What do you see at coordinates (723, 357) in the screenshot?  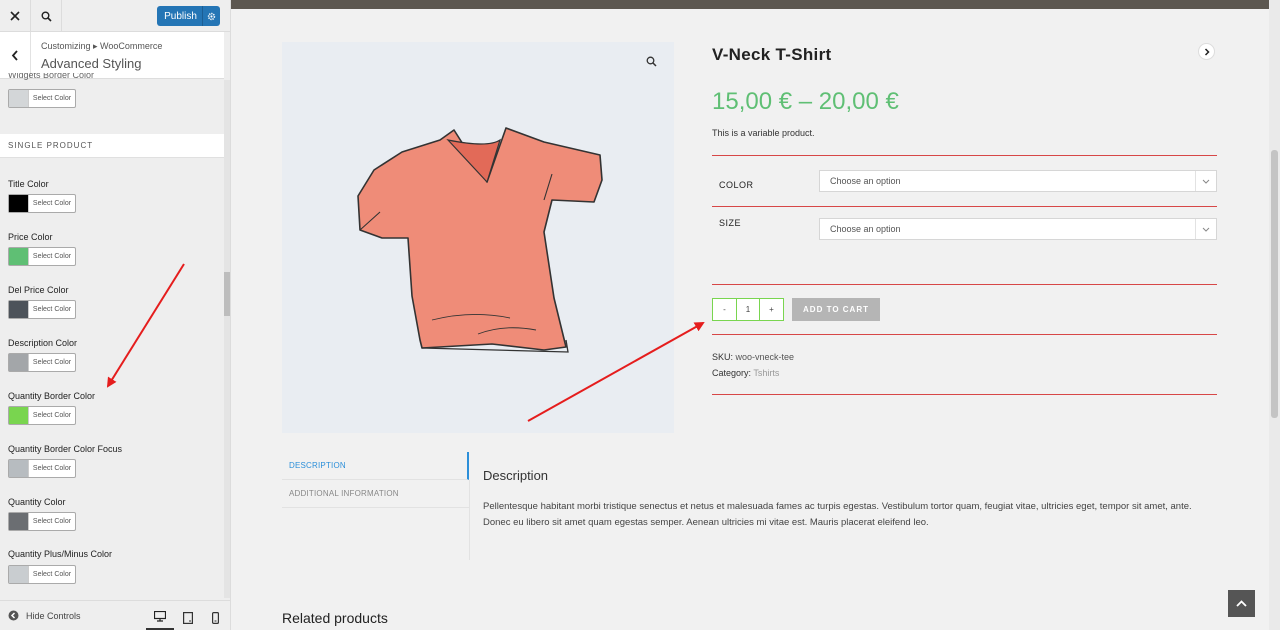 I see `sku-label: SKU:` at bounding box center [723, 357].